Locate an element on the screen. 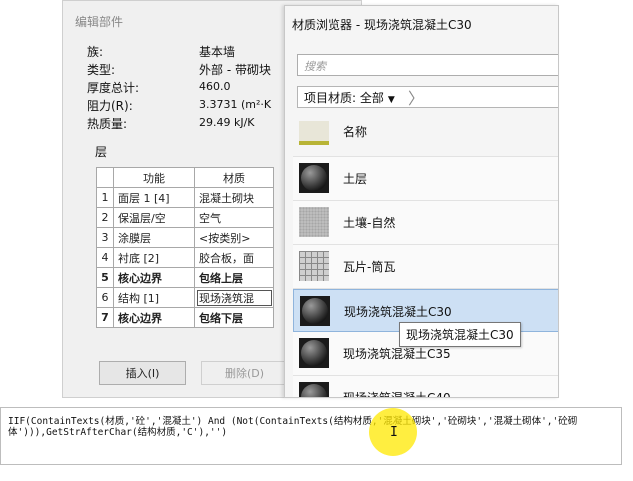 The width and height of the screenshot is (633, 481). resistance-label: 阻力(R): is located at coordinates (110, 106).